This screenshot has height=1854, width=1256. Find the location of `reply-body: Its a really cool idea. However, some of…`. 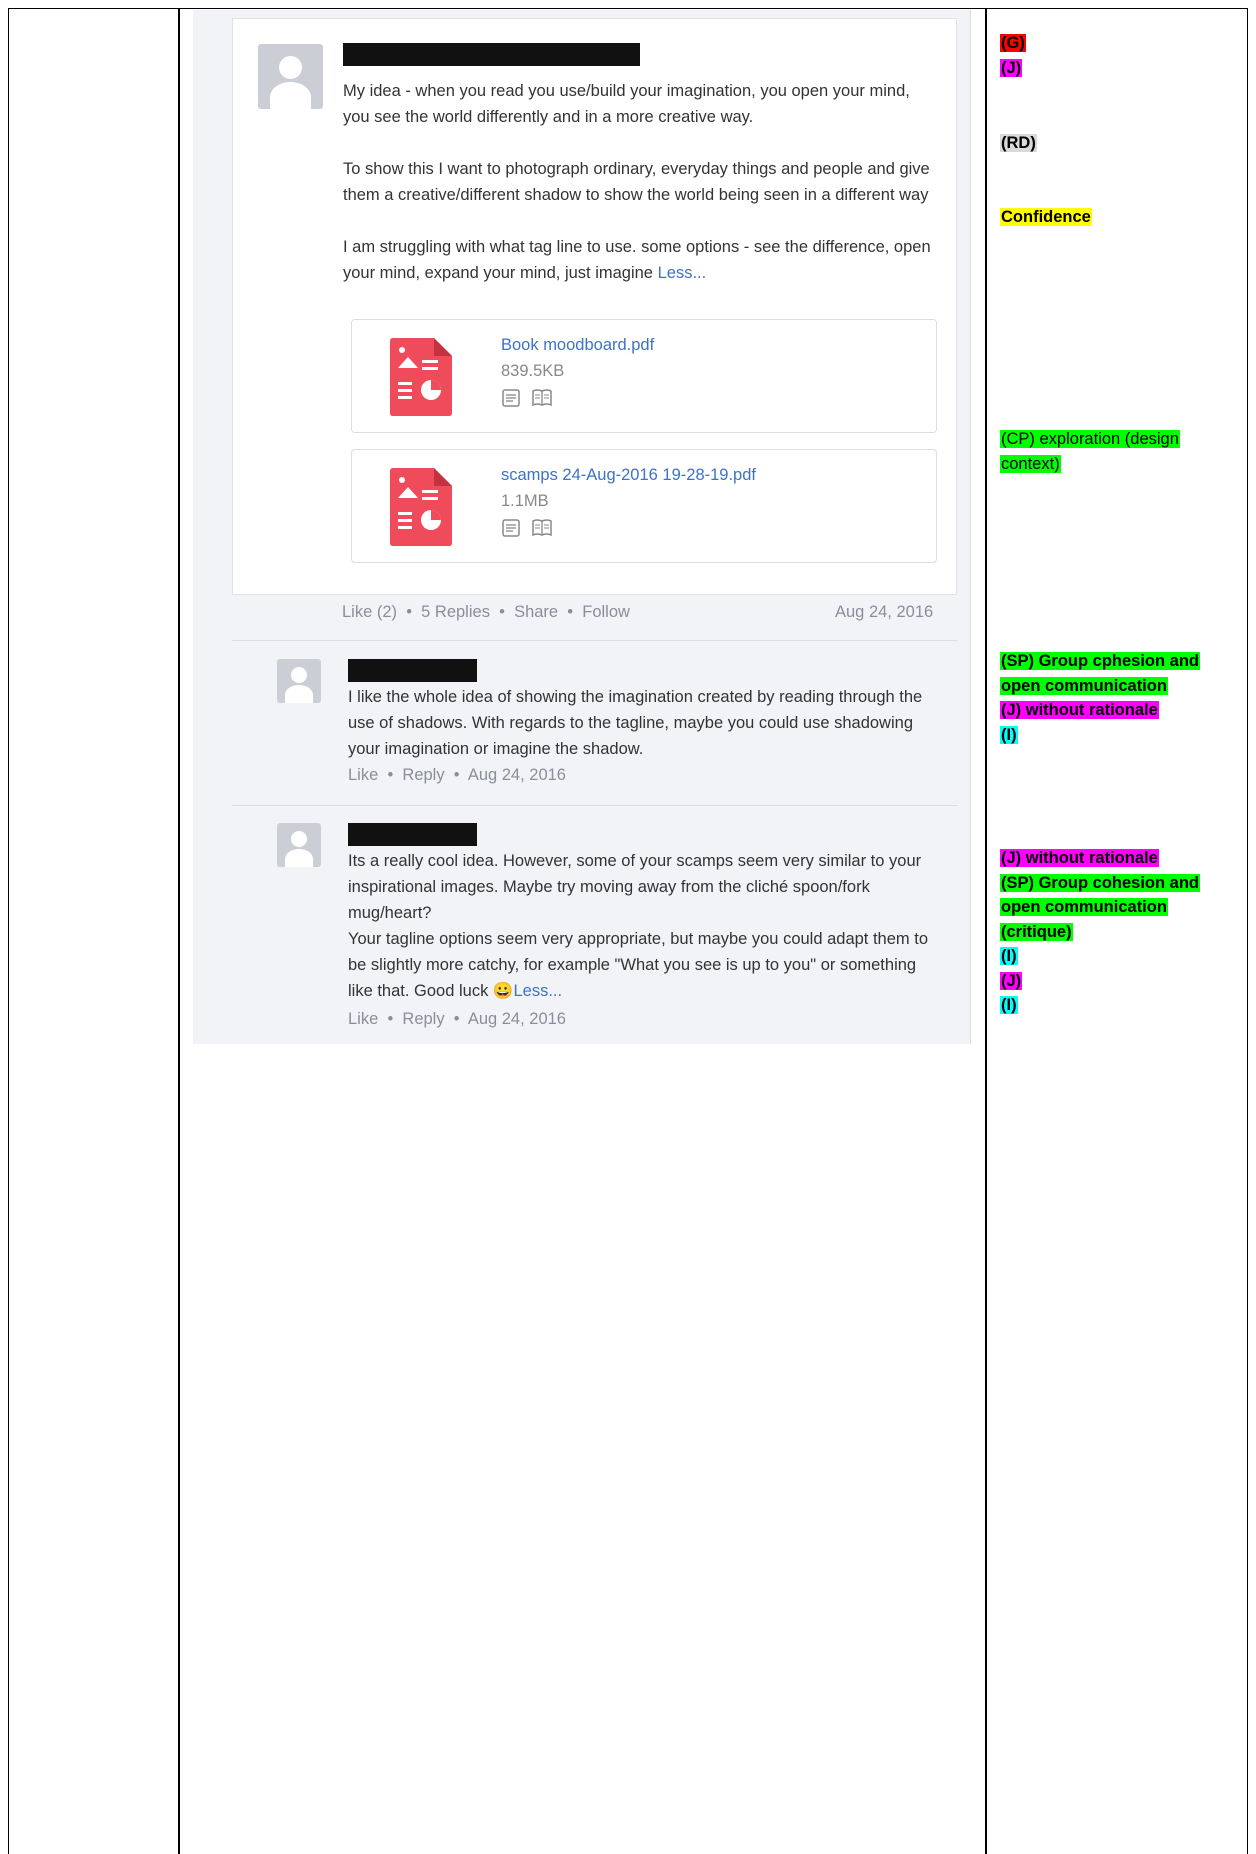

reply-body: Its a really cool idea. However, some of… is located at coordinates (645, 926).